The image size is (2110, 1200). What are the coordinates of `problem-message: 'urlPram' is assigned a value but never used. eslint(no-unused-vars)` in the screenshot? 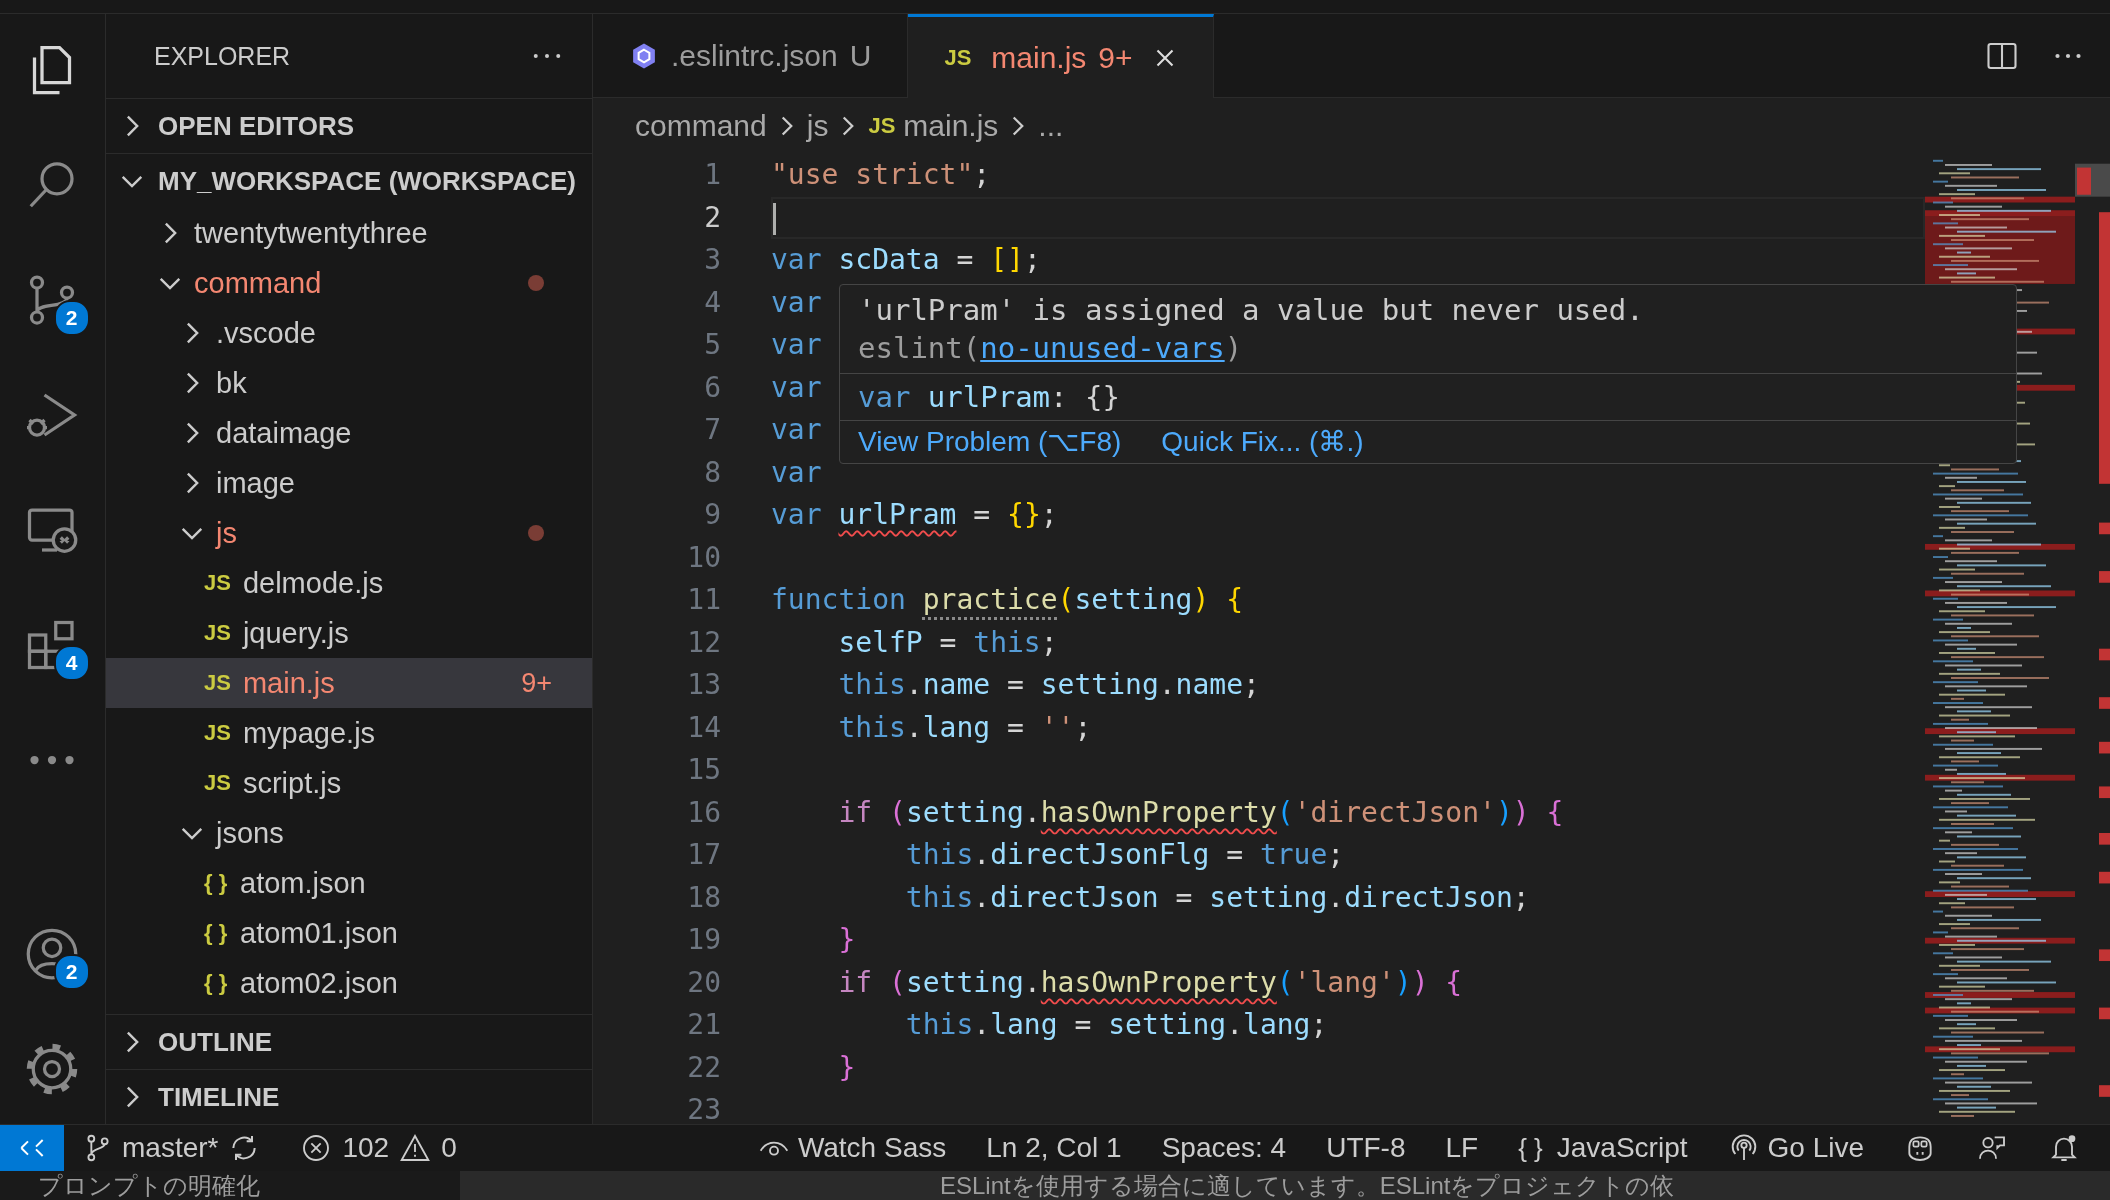 It's located at (1251, 329).